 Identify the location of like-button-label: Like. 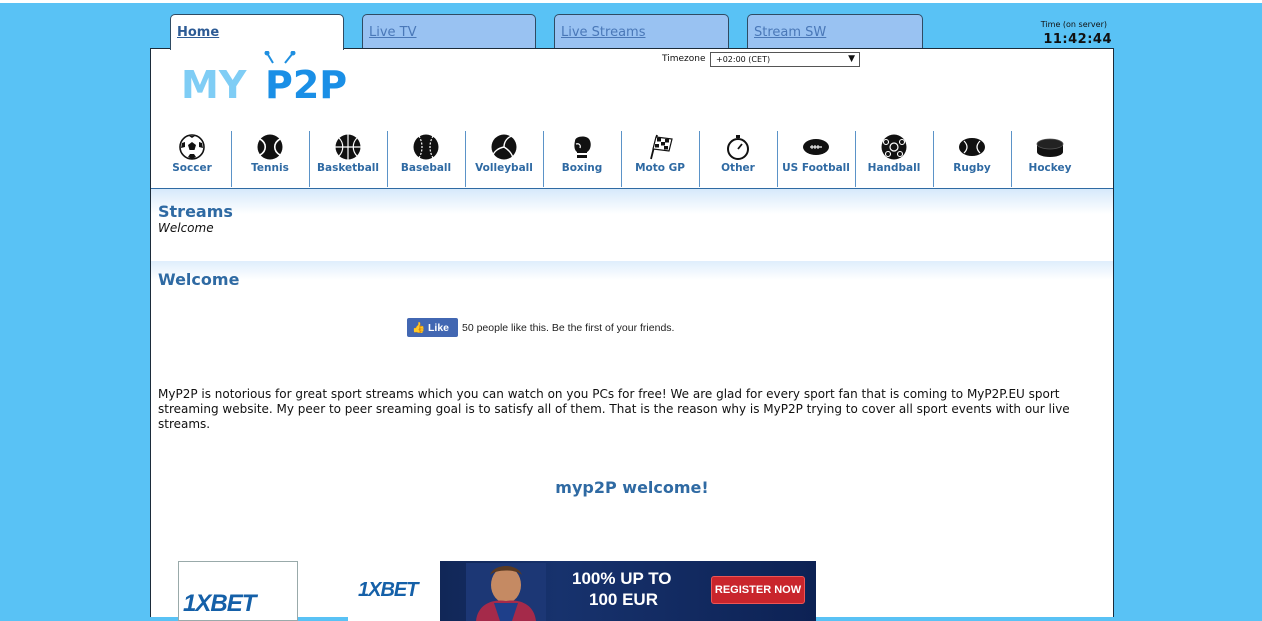
(439, 328).